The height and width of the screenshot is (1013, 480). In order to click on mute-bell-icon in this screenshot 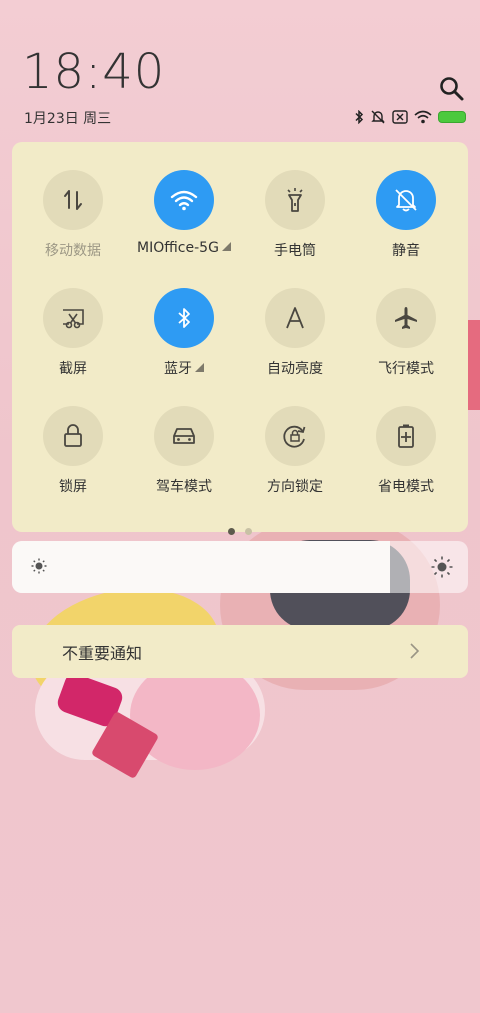, I will do `click(406, 200)`.